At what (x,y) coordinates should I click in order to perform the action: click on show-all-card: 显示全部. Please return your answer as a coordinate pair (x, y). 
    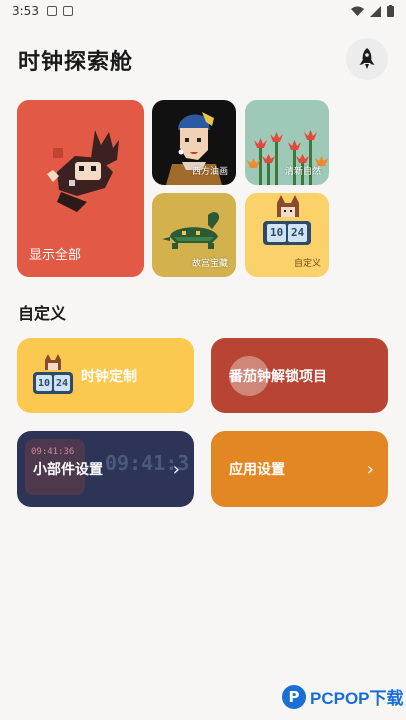
    Looking at the image, I should click on (80, 188).